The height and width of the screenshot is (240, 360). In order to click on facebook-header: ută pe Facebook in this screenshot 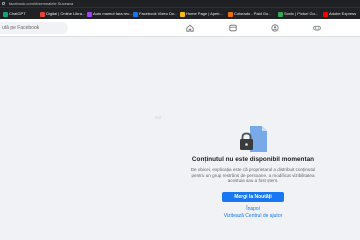, I will do `click(180, 28)`.